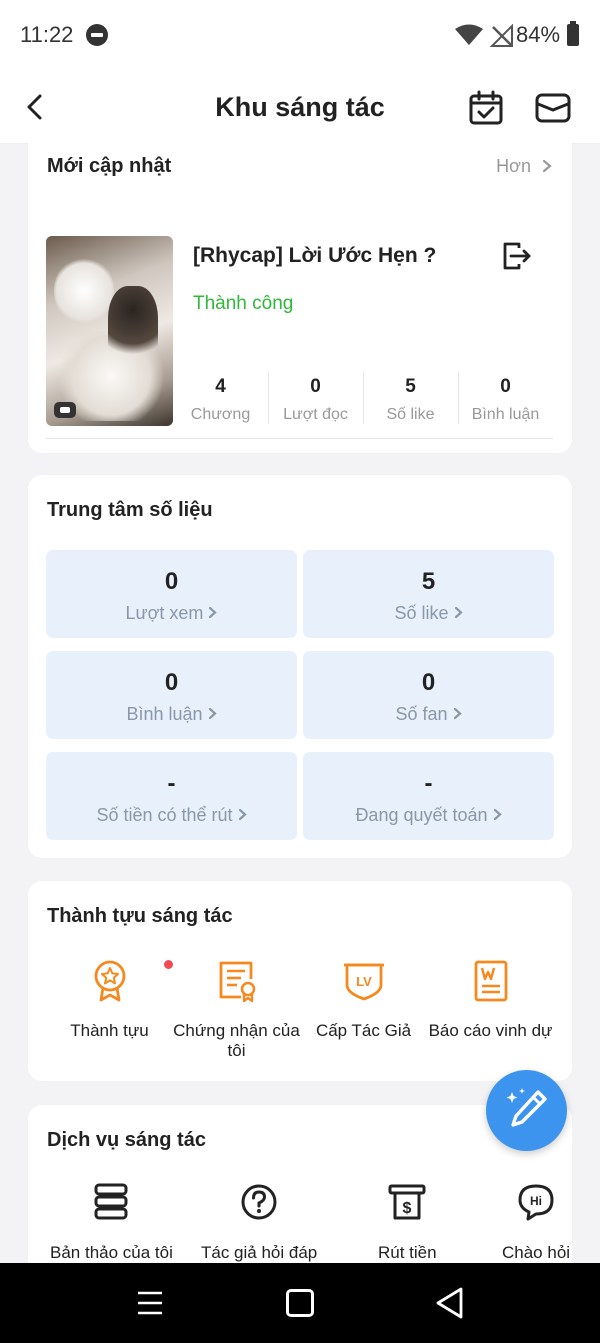  What do you see at coordinates (126, 1140) in the screenshot?
I see `services-title: Dịch vụ sáng tác` at bounding box center [126, 1140].